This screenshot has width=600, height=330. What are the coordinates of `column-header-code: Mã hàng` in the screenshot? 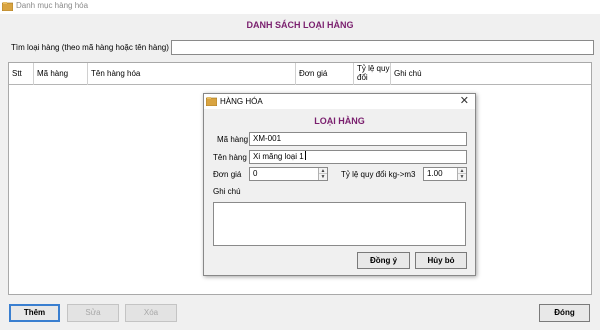 It's located at (61, 74).